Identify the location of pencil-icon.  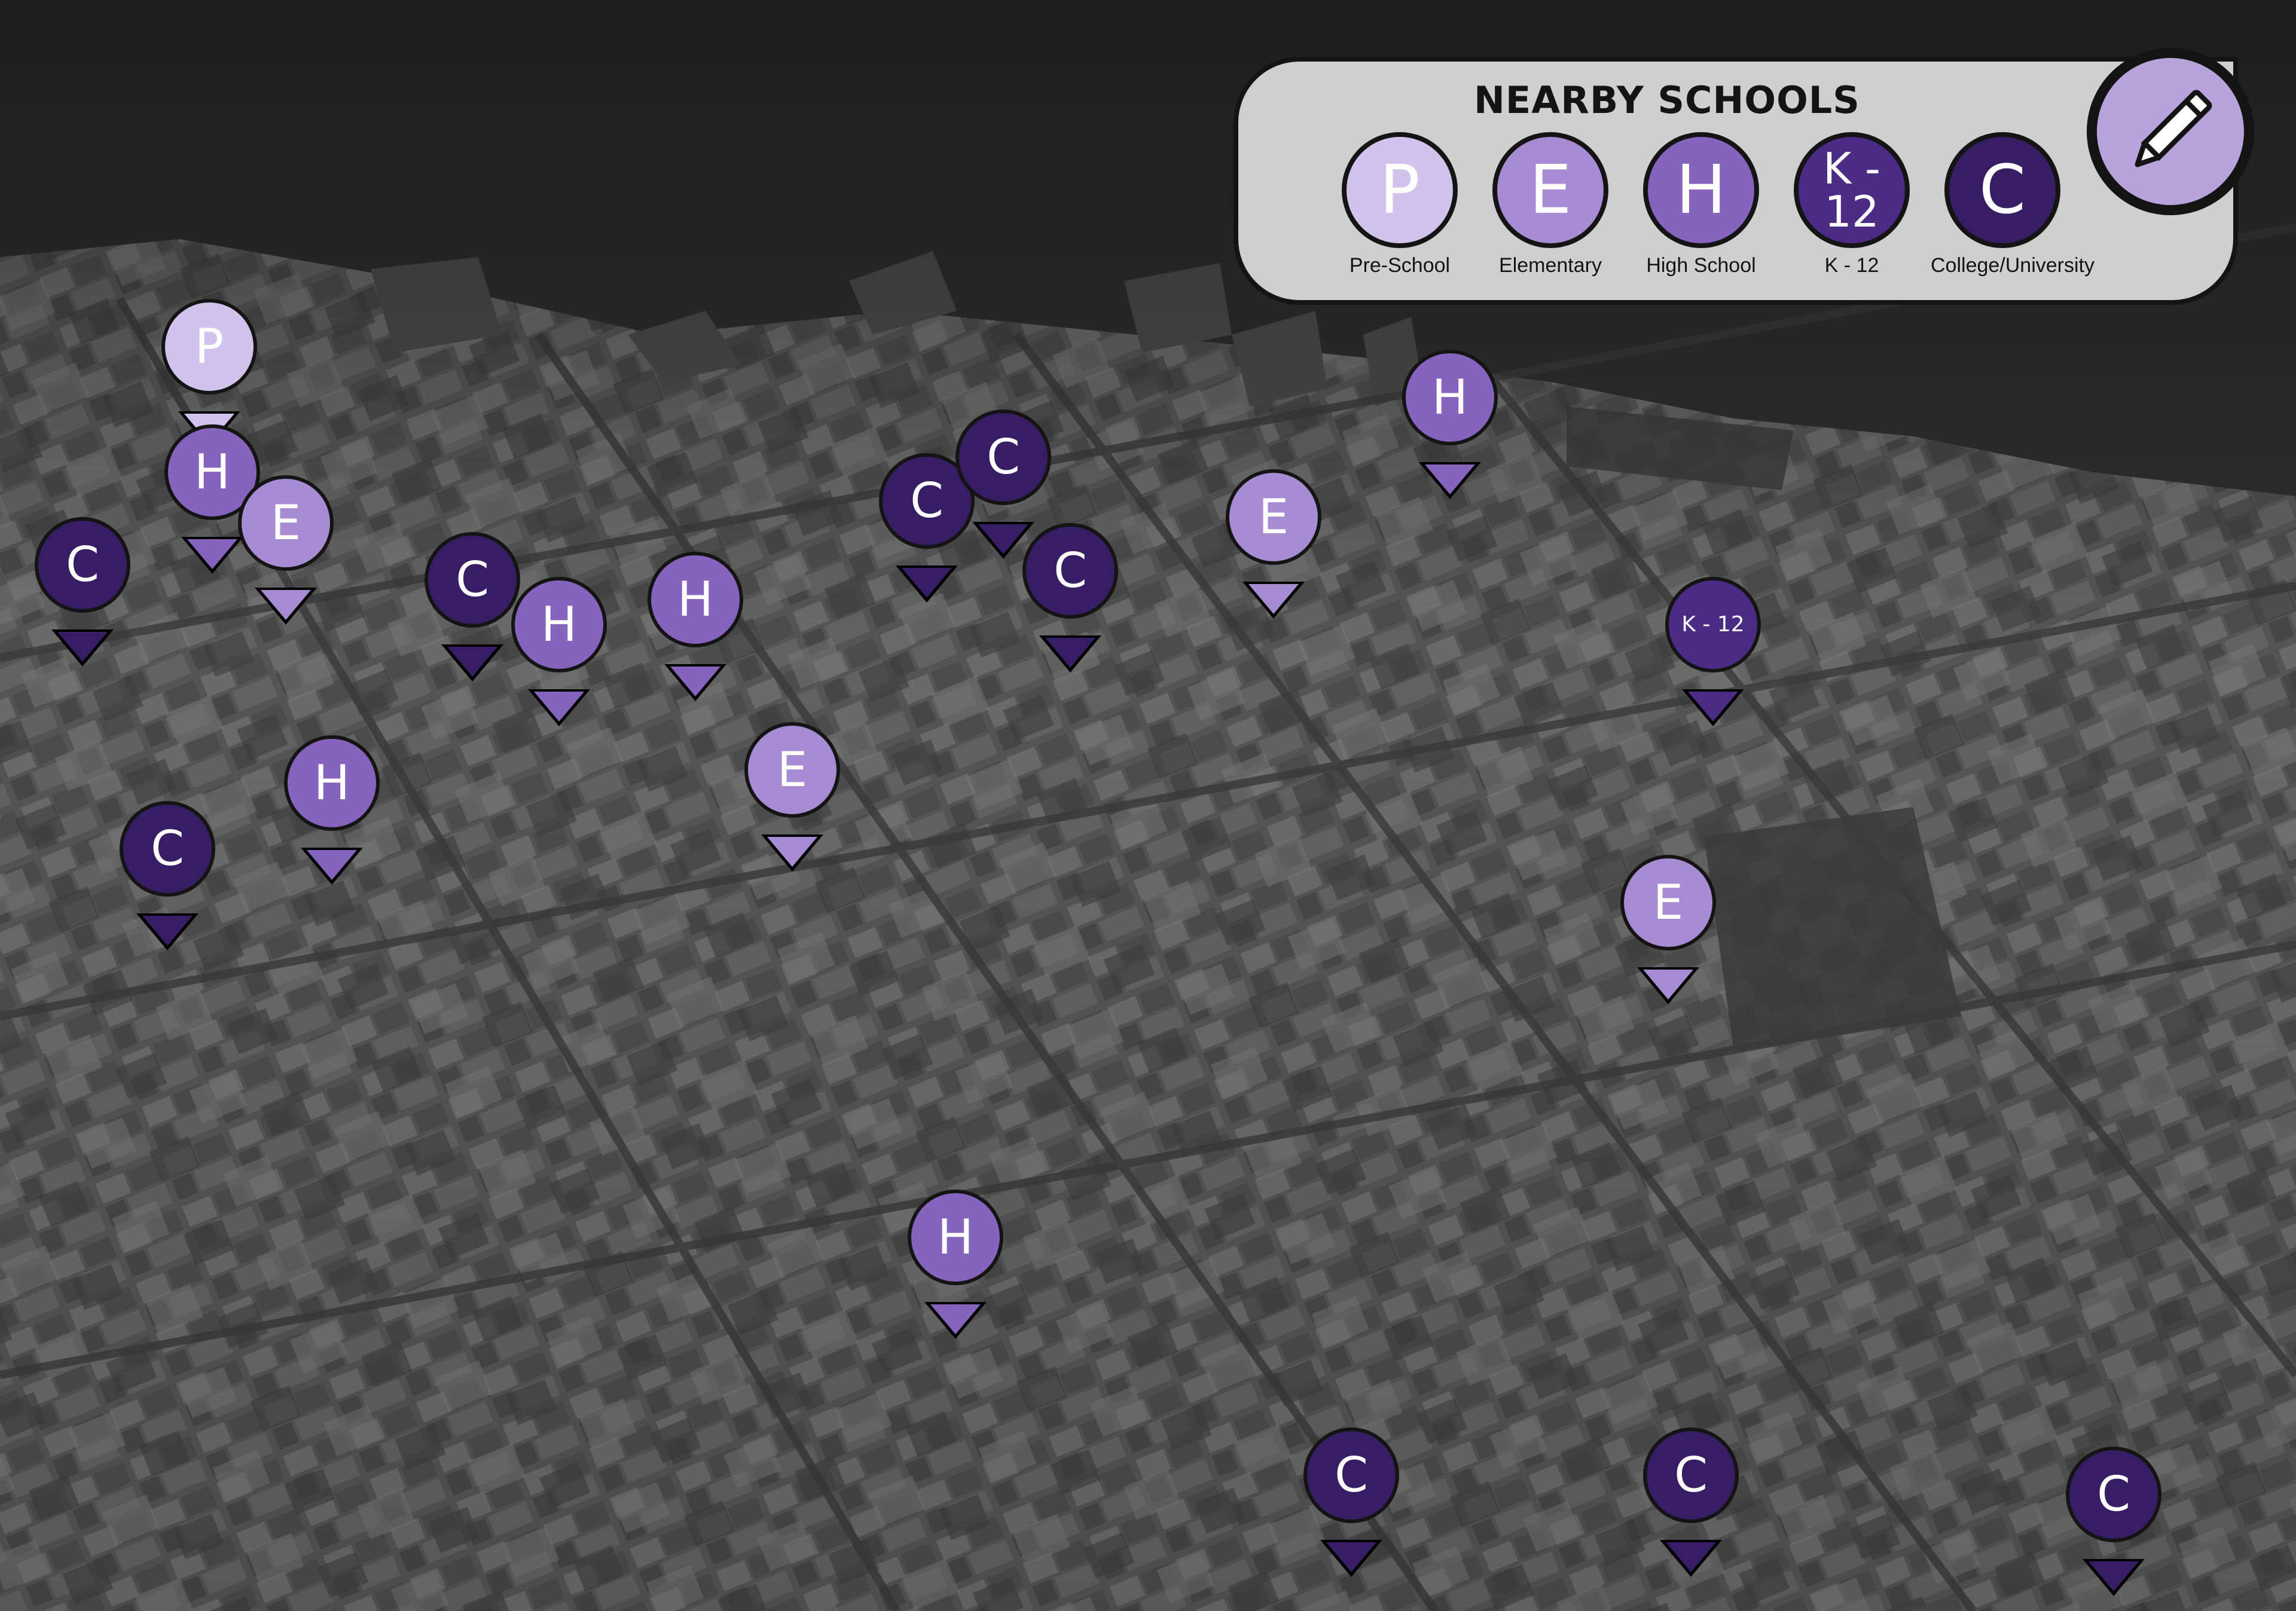
(2173, 128).